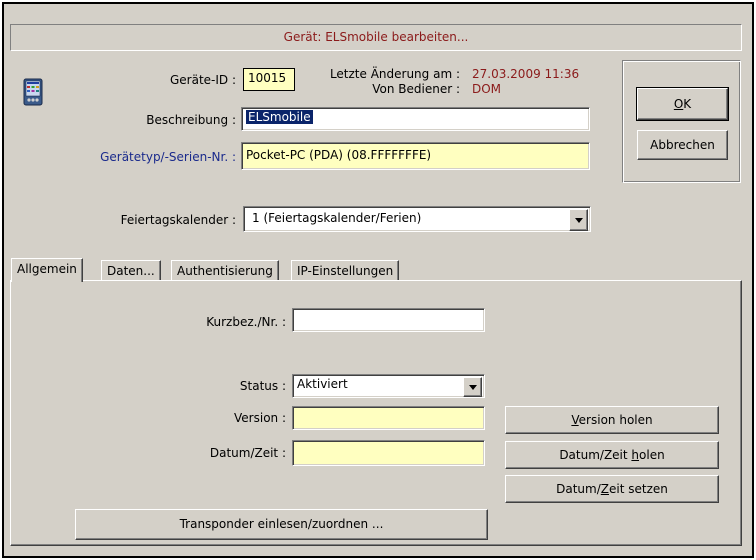 The height and width of the screenshot is (560, 756). Describe the element at coordinates (345, 270) in the screenshot. I see `tab-ip-einstellungen: IP-Einstellungen` at that location.